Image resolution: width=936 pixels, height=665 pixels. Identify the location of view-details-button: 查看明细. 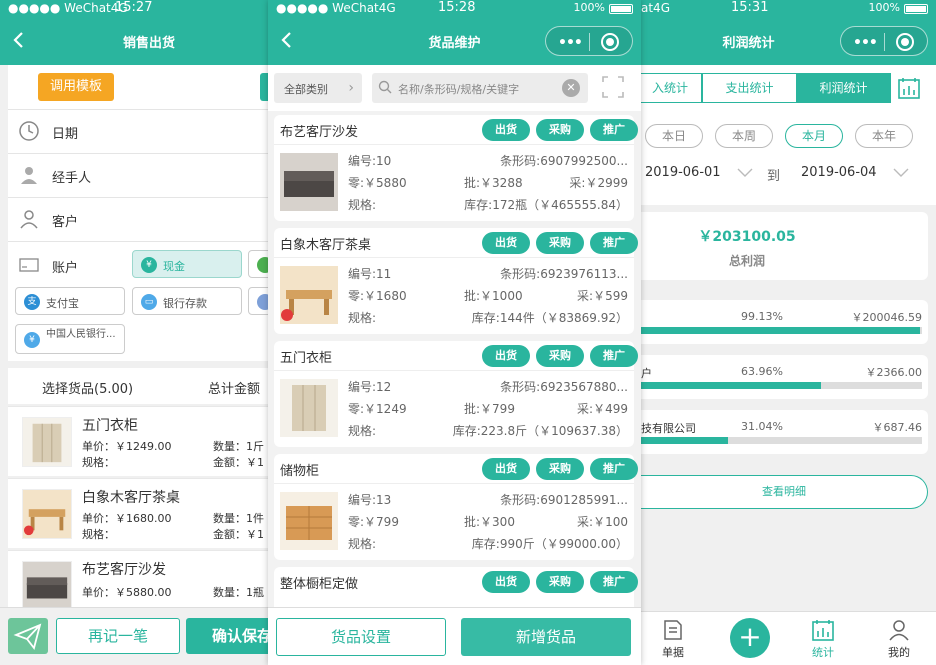
(784, 492).